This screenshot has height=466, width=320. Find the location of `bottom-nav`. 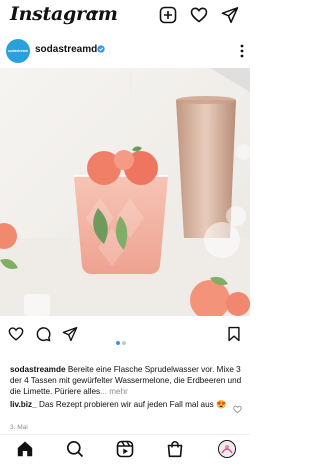

bottom-nav is located at coordinates (125, 450).